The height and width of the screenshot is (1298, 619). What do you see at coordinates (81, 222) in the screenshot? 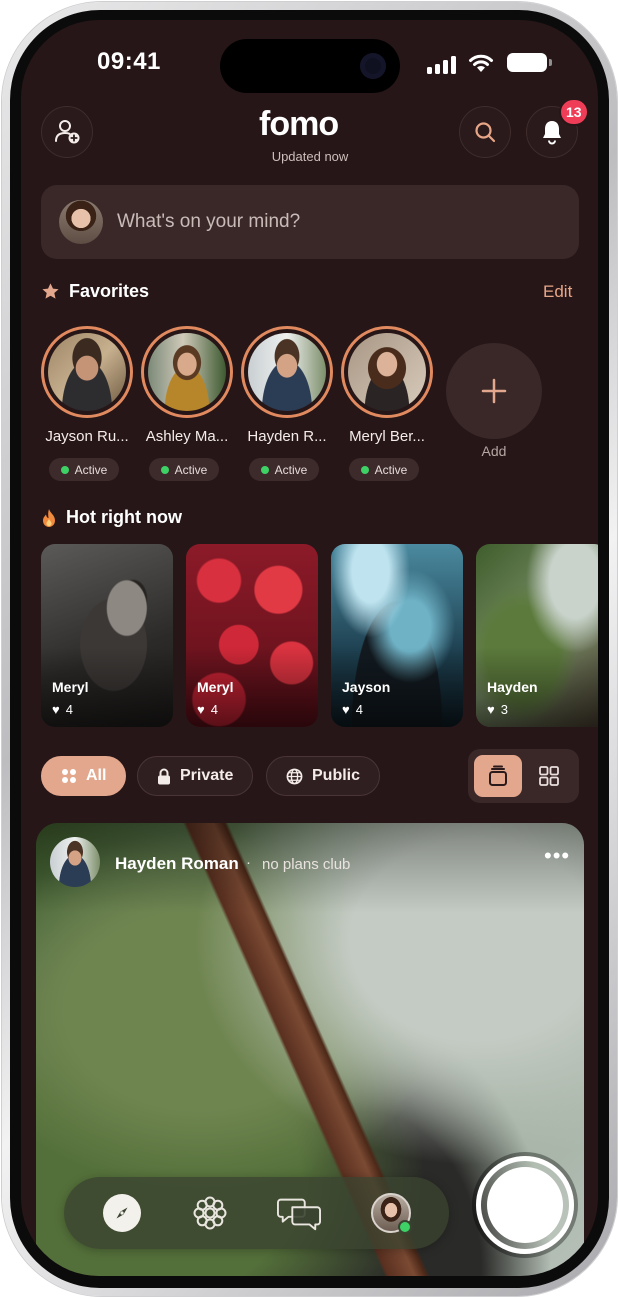
I see `user-avatar` at bounding box center [81, 222].